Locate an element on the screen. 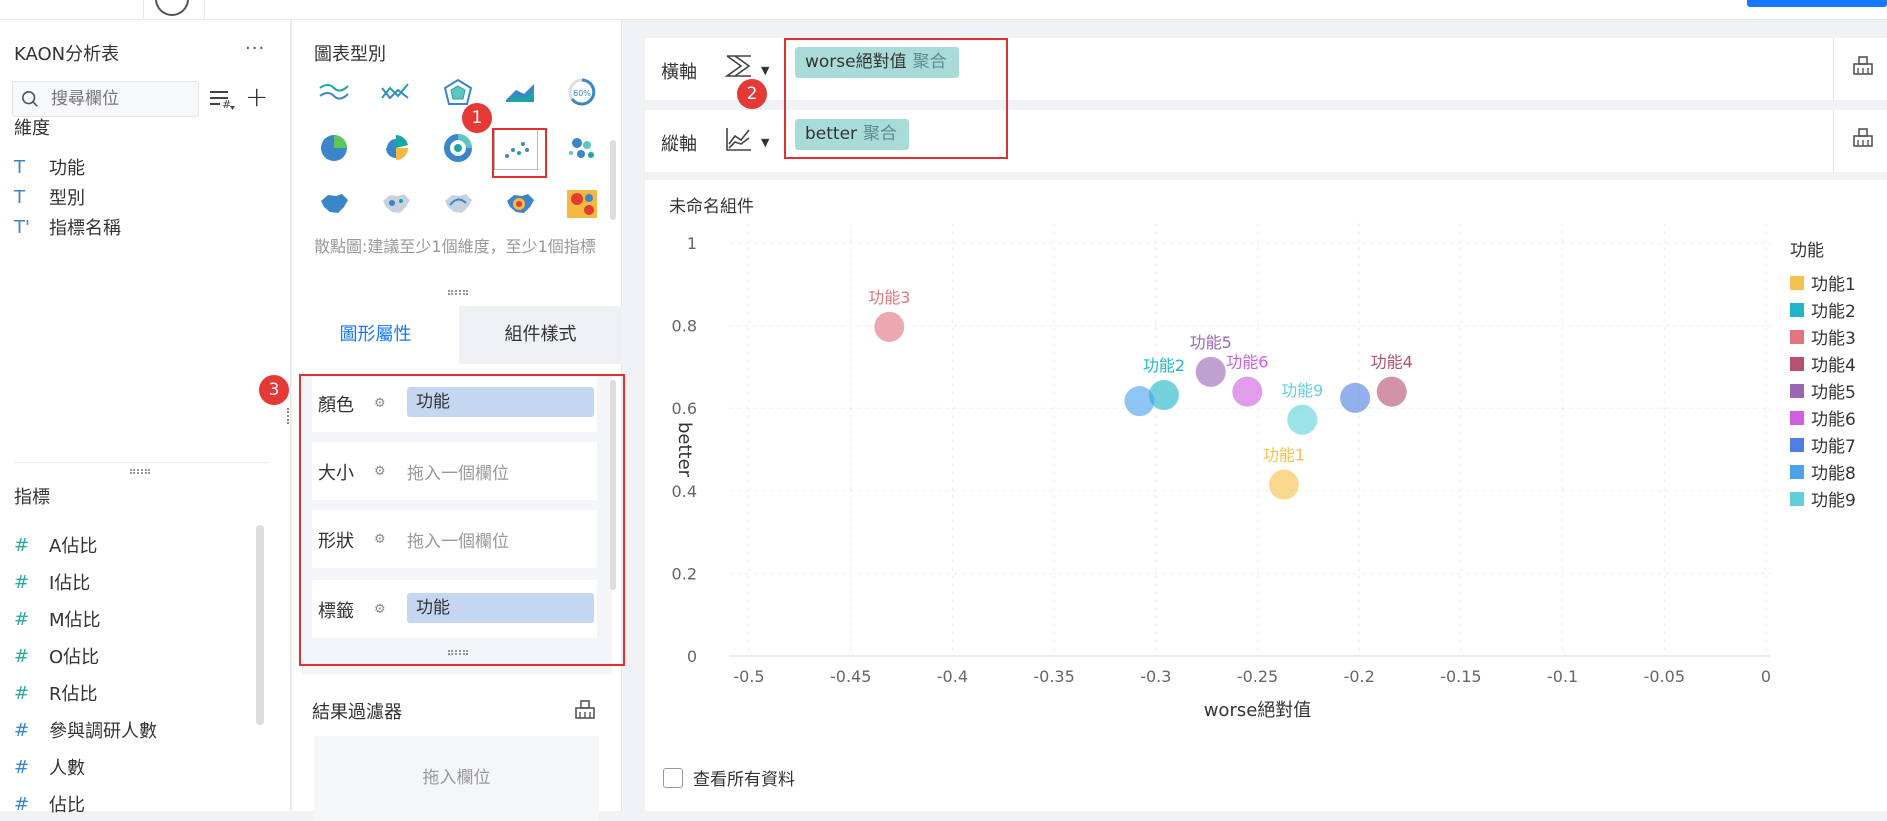 The height and width of the screenshot is (821, 1887). more-icon: ··· is located at coordinates (255, 48).